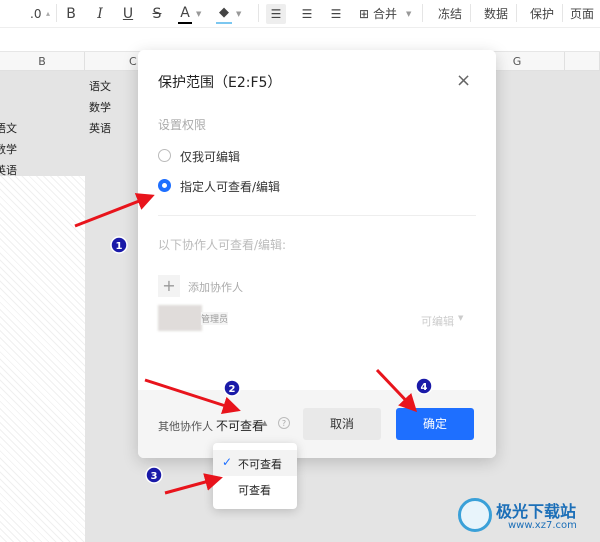 The image size is (600, 542). Describe the element at coordinates (475, 515) in the screenshot. I see `watermark-logo` at that location.